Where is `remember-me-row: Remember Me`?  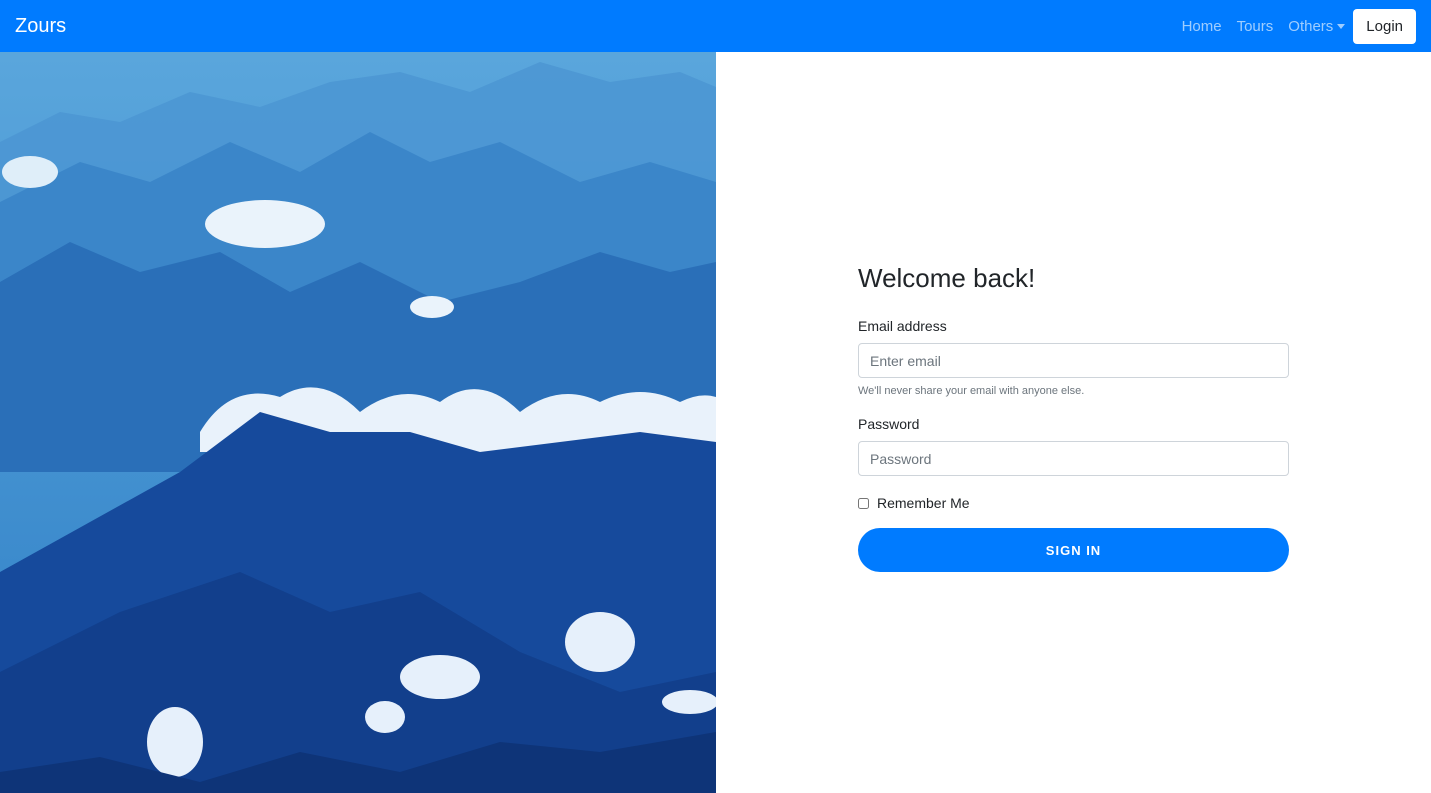 remember-me-row: Remember Me is located at coordinates (1073, 503).